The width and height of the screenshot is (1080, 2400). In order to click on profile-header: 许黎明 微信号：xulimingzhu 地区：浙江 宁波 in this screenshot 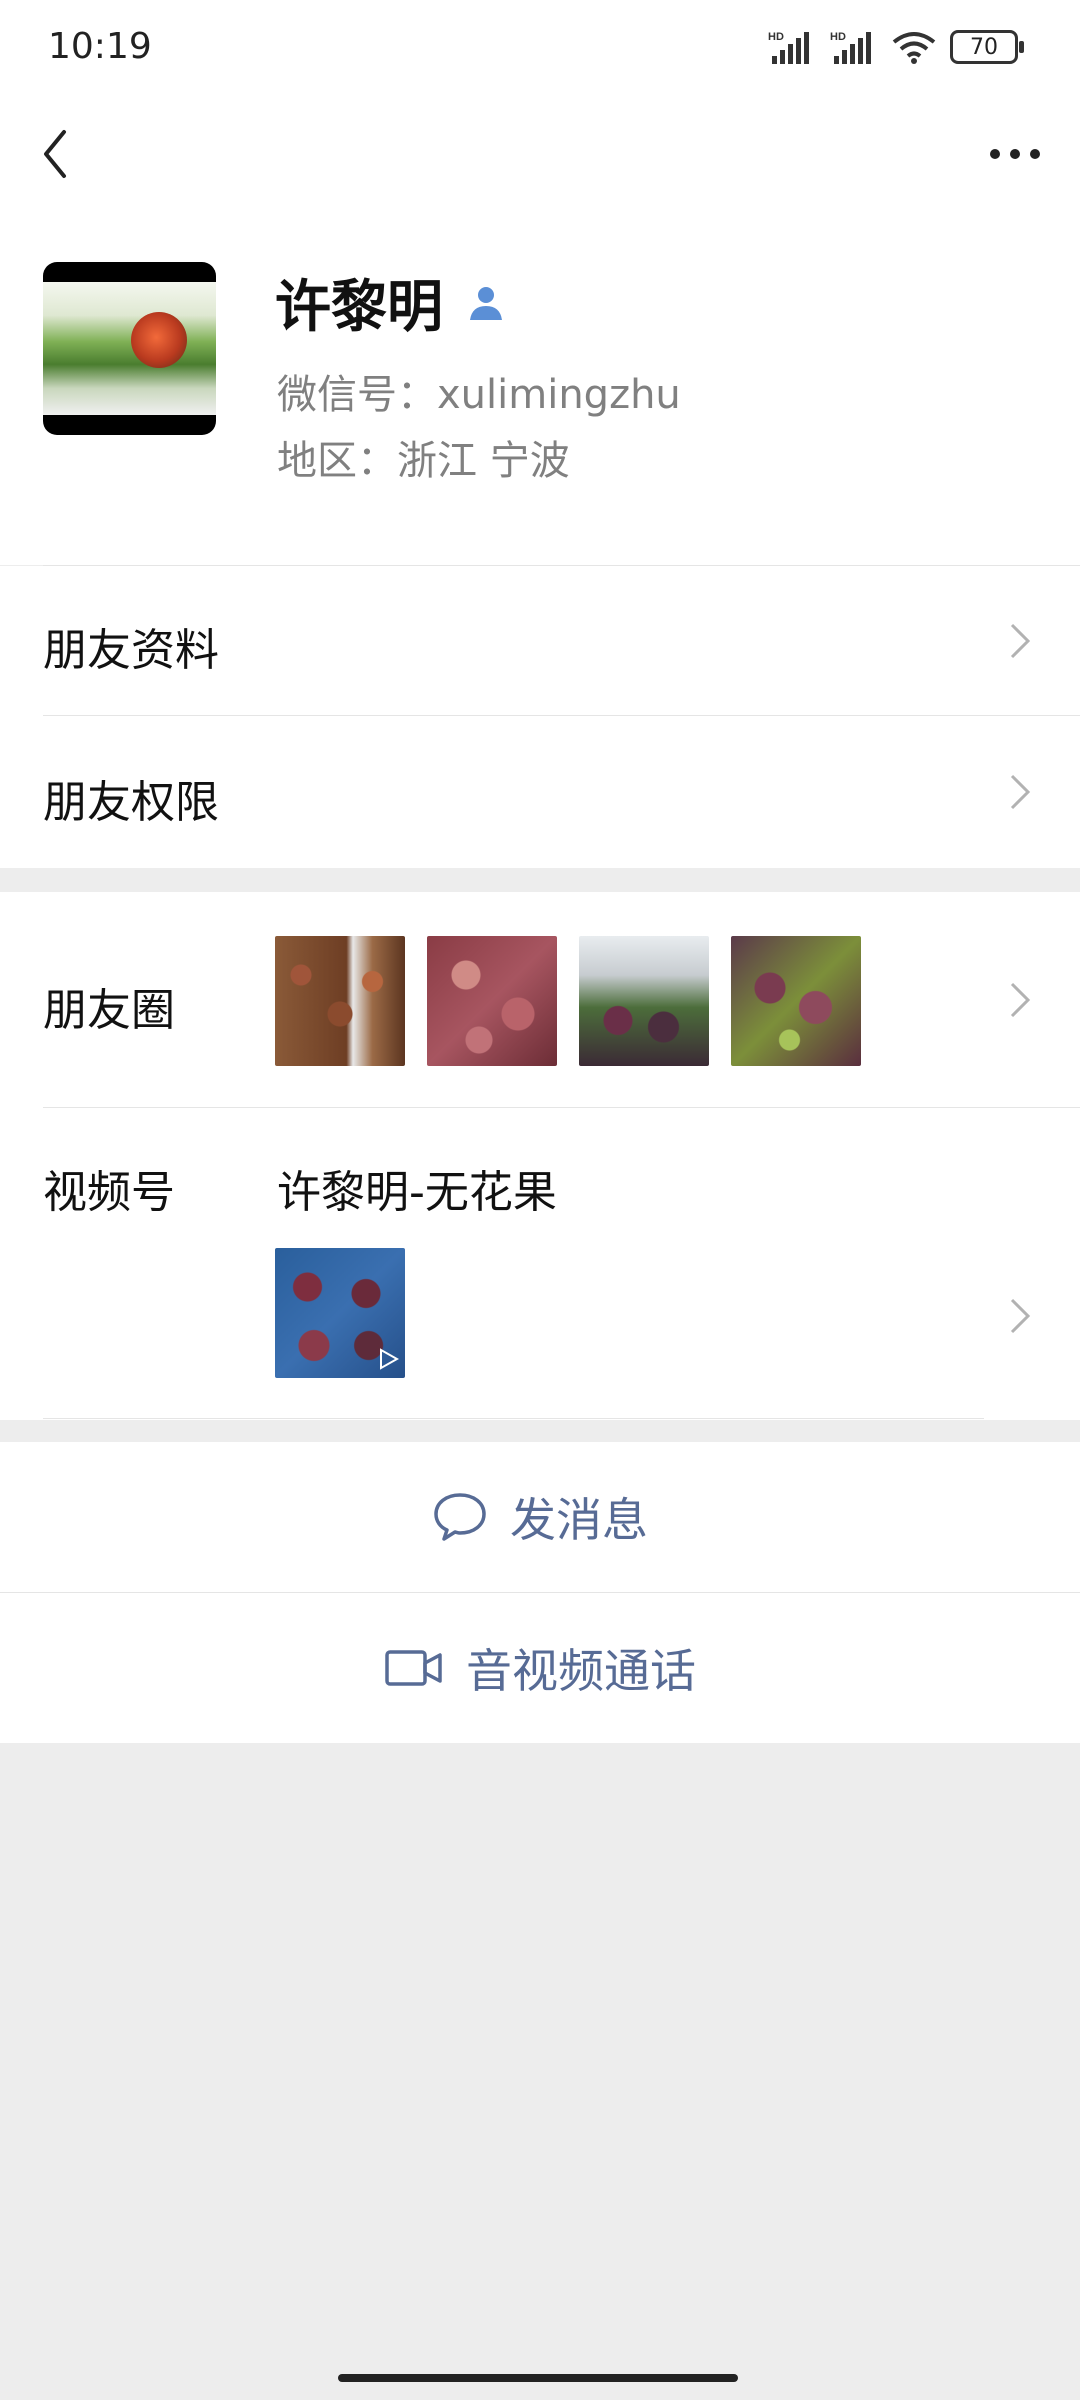, I will do `click(540, 388)`.